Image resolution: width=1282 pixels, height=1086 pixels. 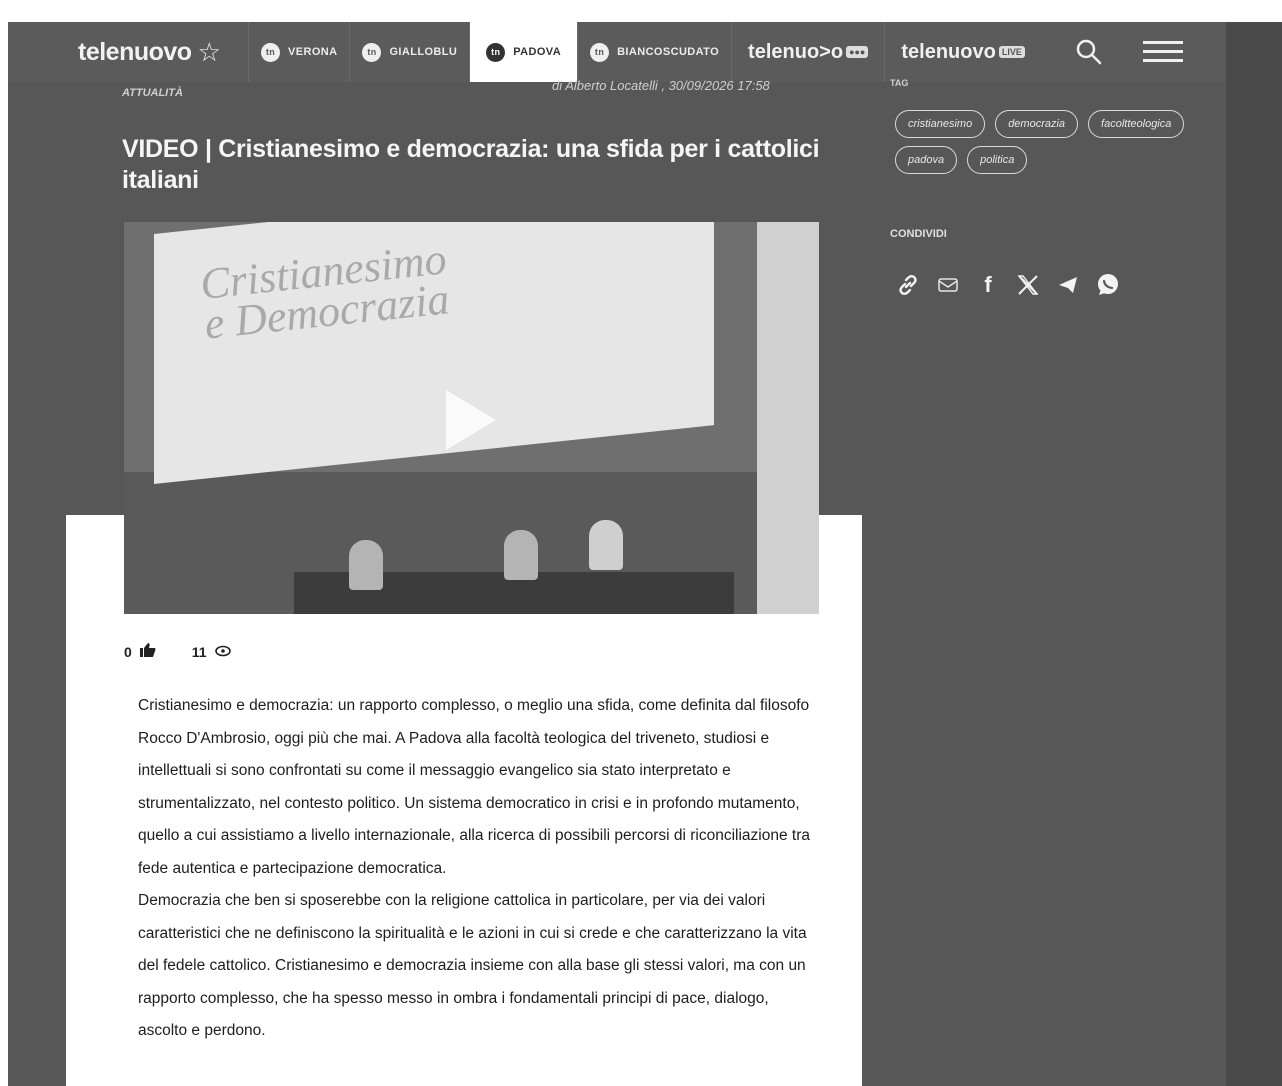 I want to click on tag-chip: democrazia, so click(x=1037, y=124).